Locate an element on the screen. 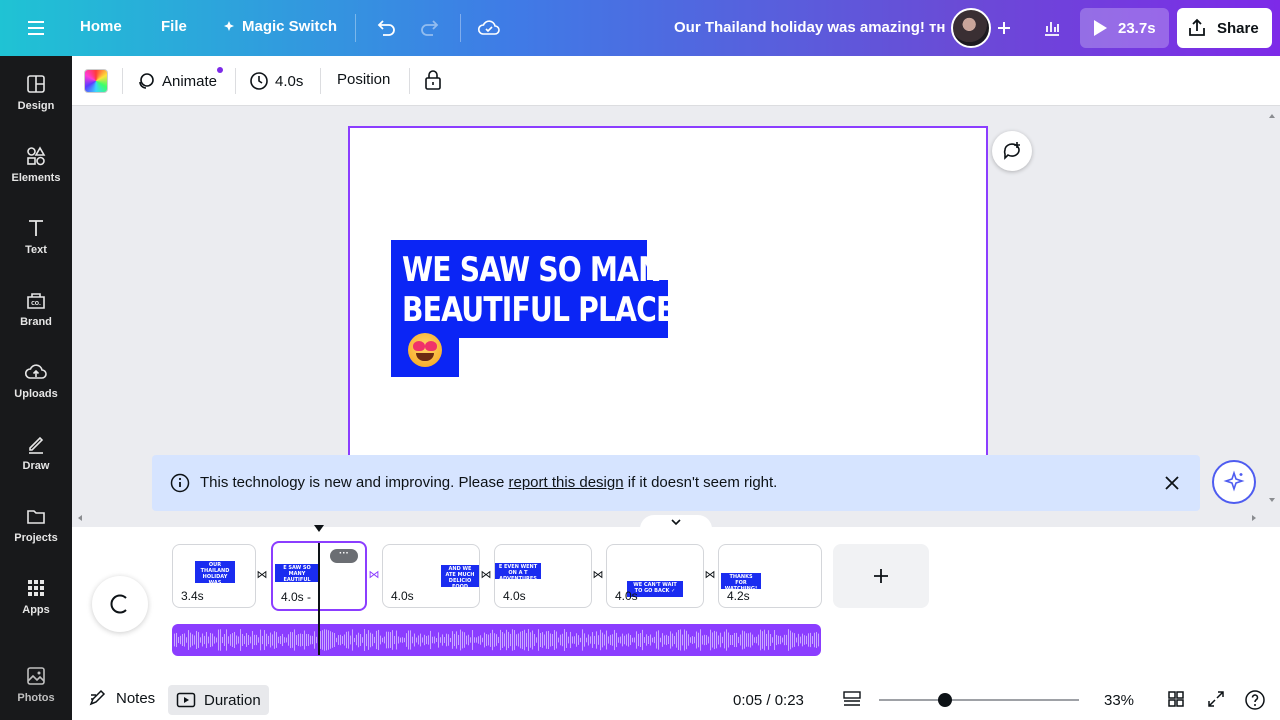 The width and height of the screenshot is (1280, 720). grid-view-icon is located at coordinates (1176, 699).